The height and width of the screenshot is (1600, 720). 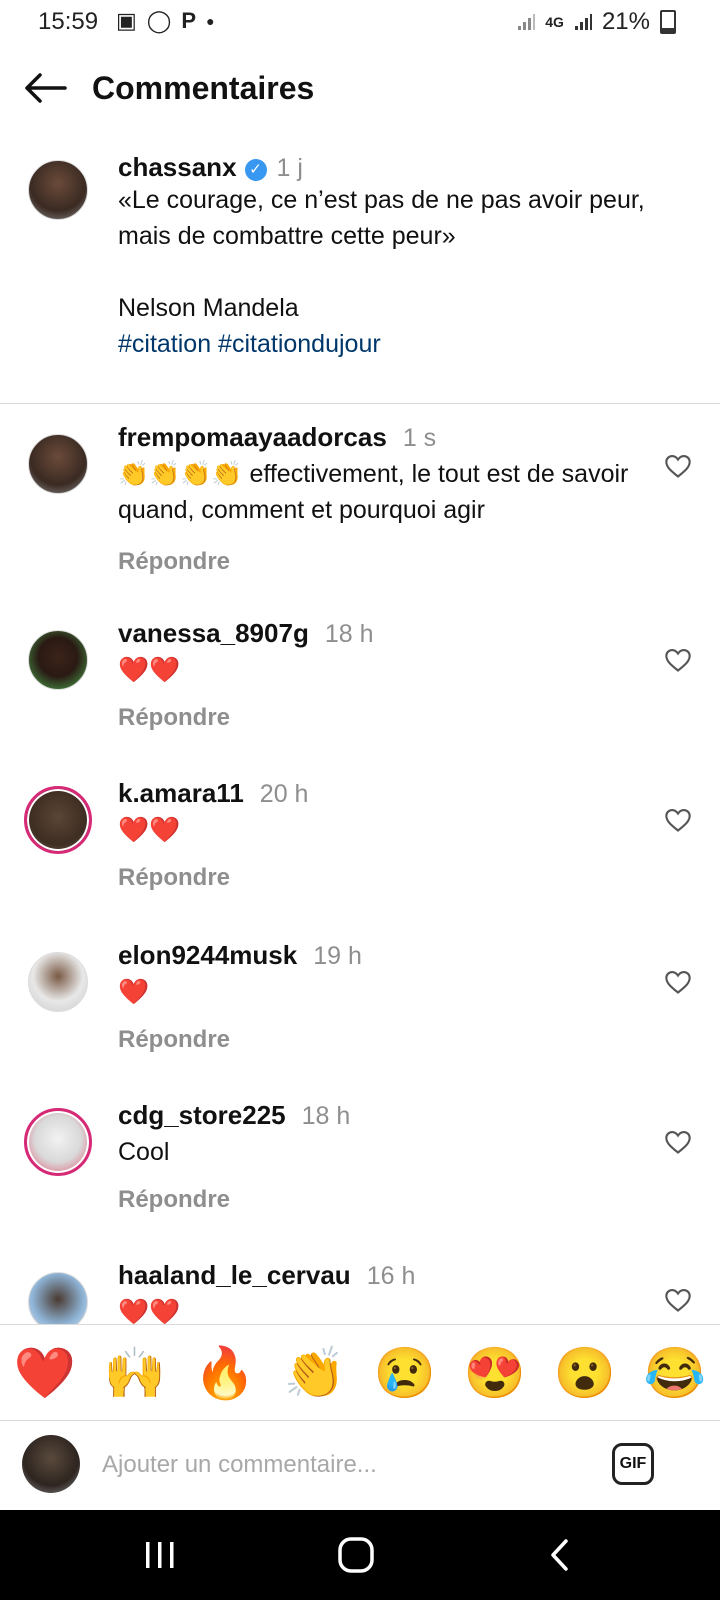 What do you see at coordinates (495, 1373) in the screenshot?
I see `reaction-heart-eyes-icon: 😍` at bounding box center [495, 1373].